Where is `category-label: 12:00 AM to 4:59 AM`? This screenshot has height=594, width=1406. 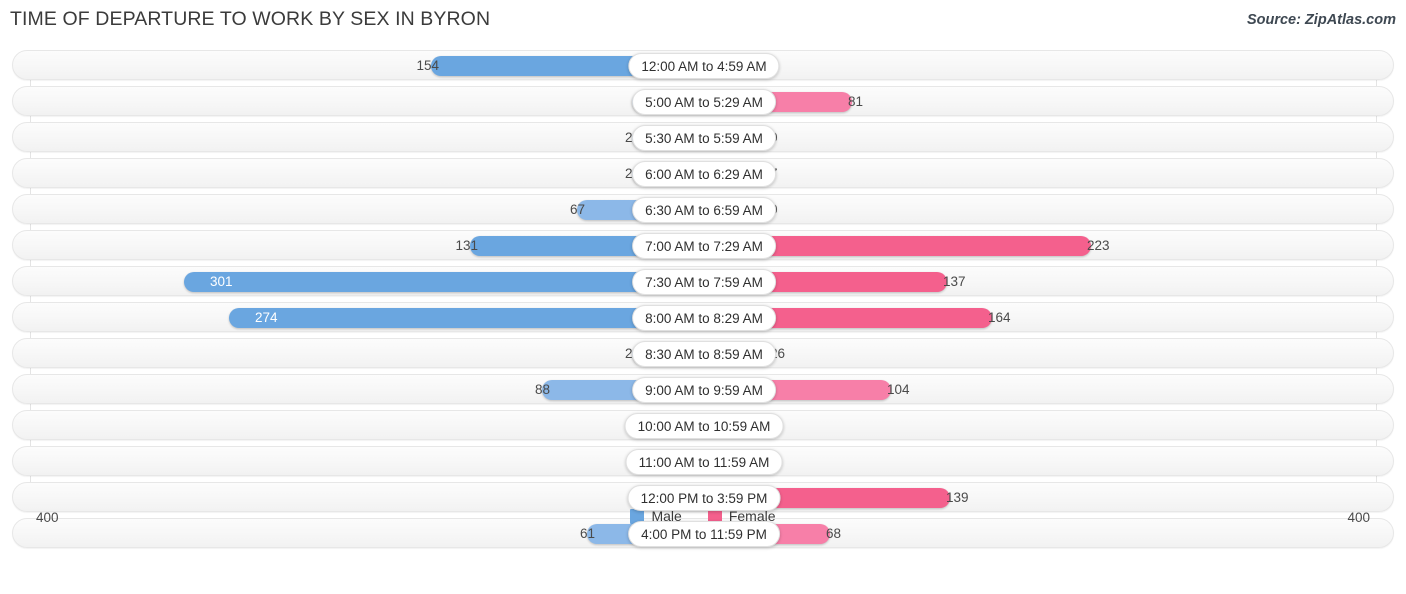 category-label: 12:00 AM to 4:59 AM is located at coordinates (704, 66).